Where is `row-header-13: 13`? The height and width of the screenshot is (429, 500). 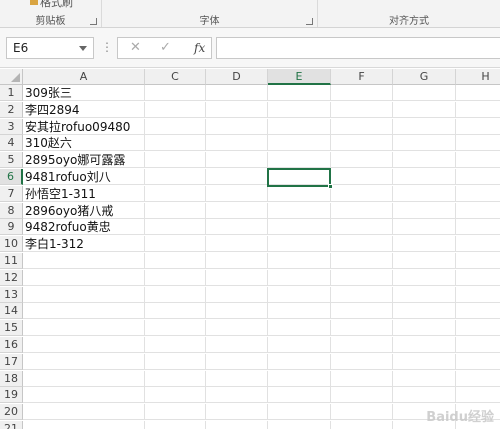
row-header-13: 13 is located at coordinates (11, 295).